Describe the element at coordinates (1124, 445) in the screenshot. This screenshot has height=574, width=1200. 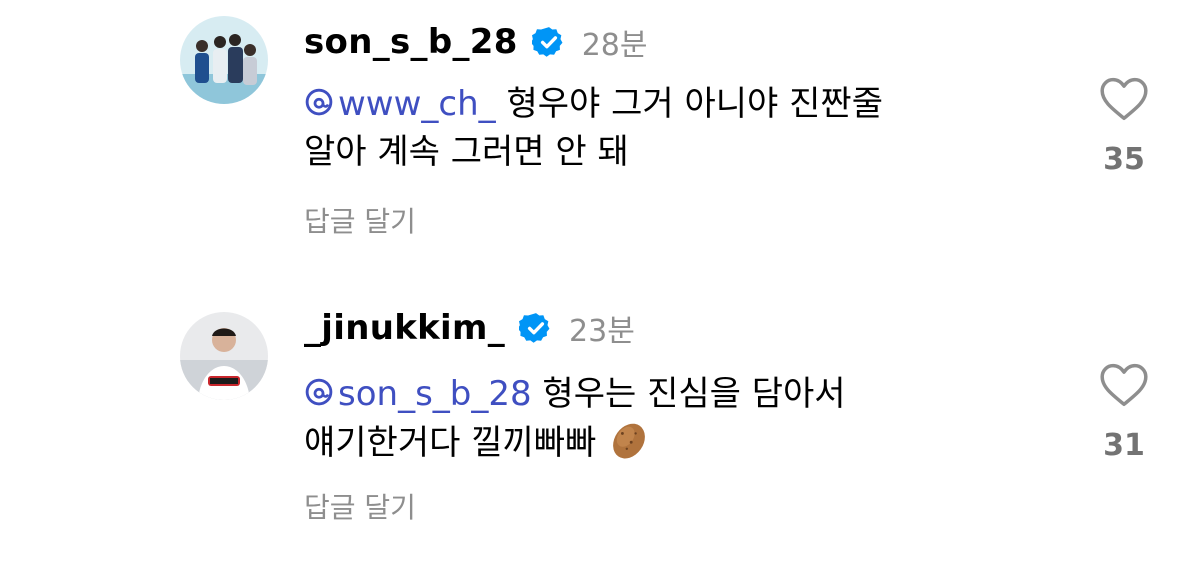
I see `like-count: 31` at that location.